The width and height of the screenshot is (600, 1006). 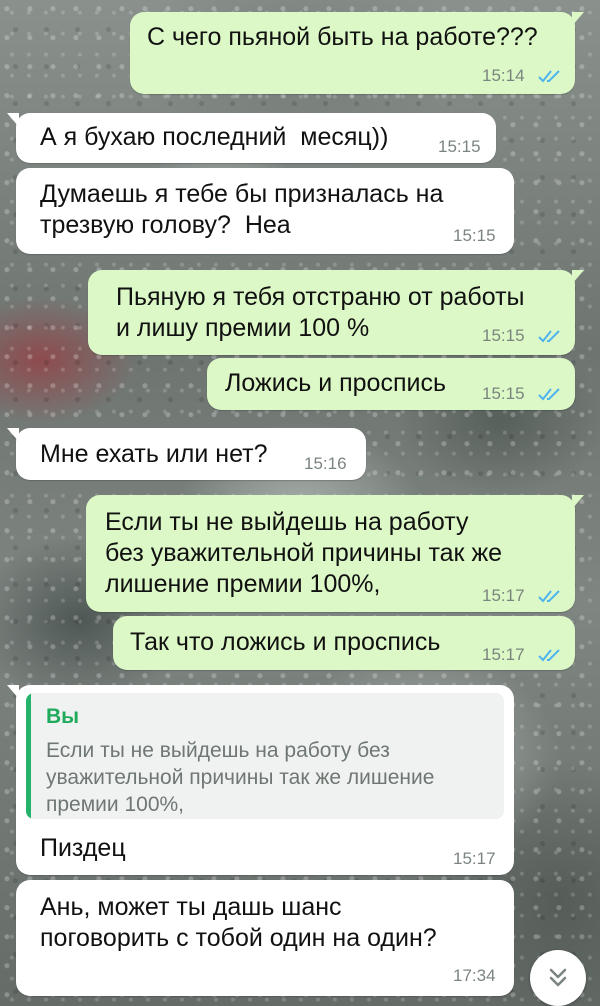 What do you see at coordinates (83, 848) in the screenshot?
I see `message-text: Пиздец` at bounding box center [83, 848].